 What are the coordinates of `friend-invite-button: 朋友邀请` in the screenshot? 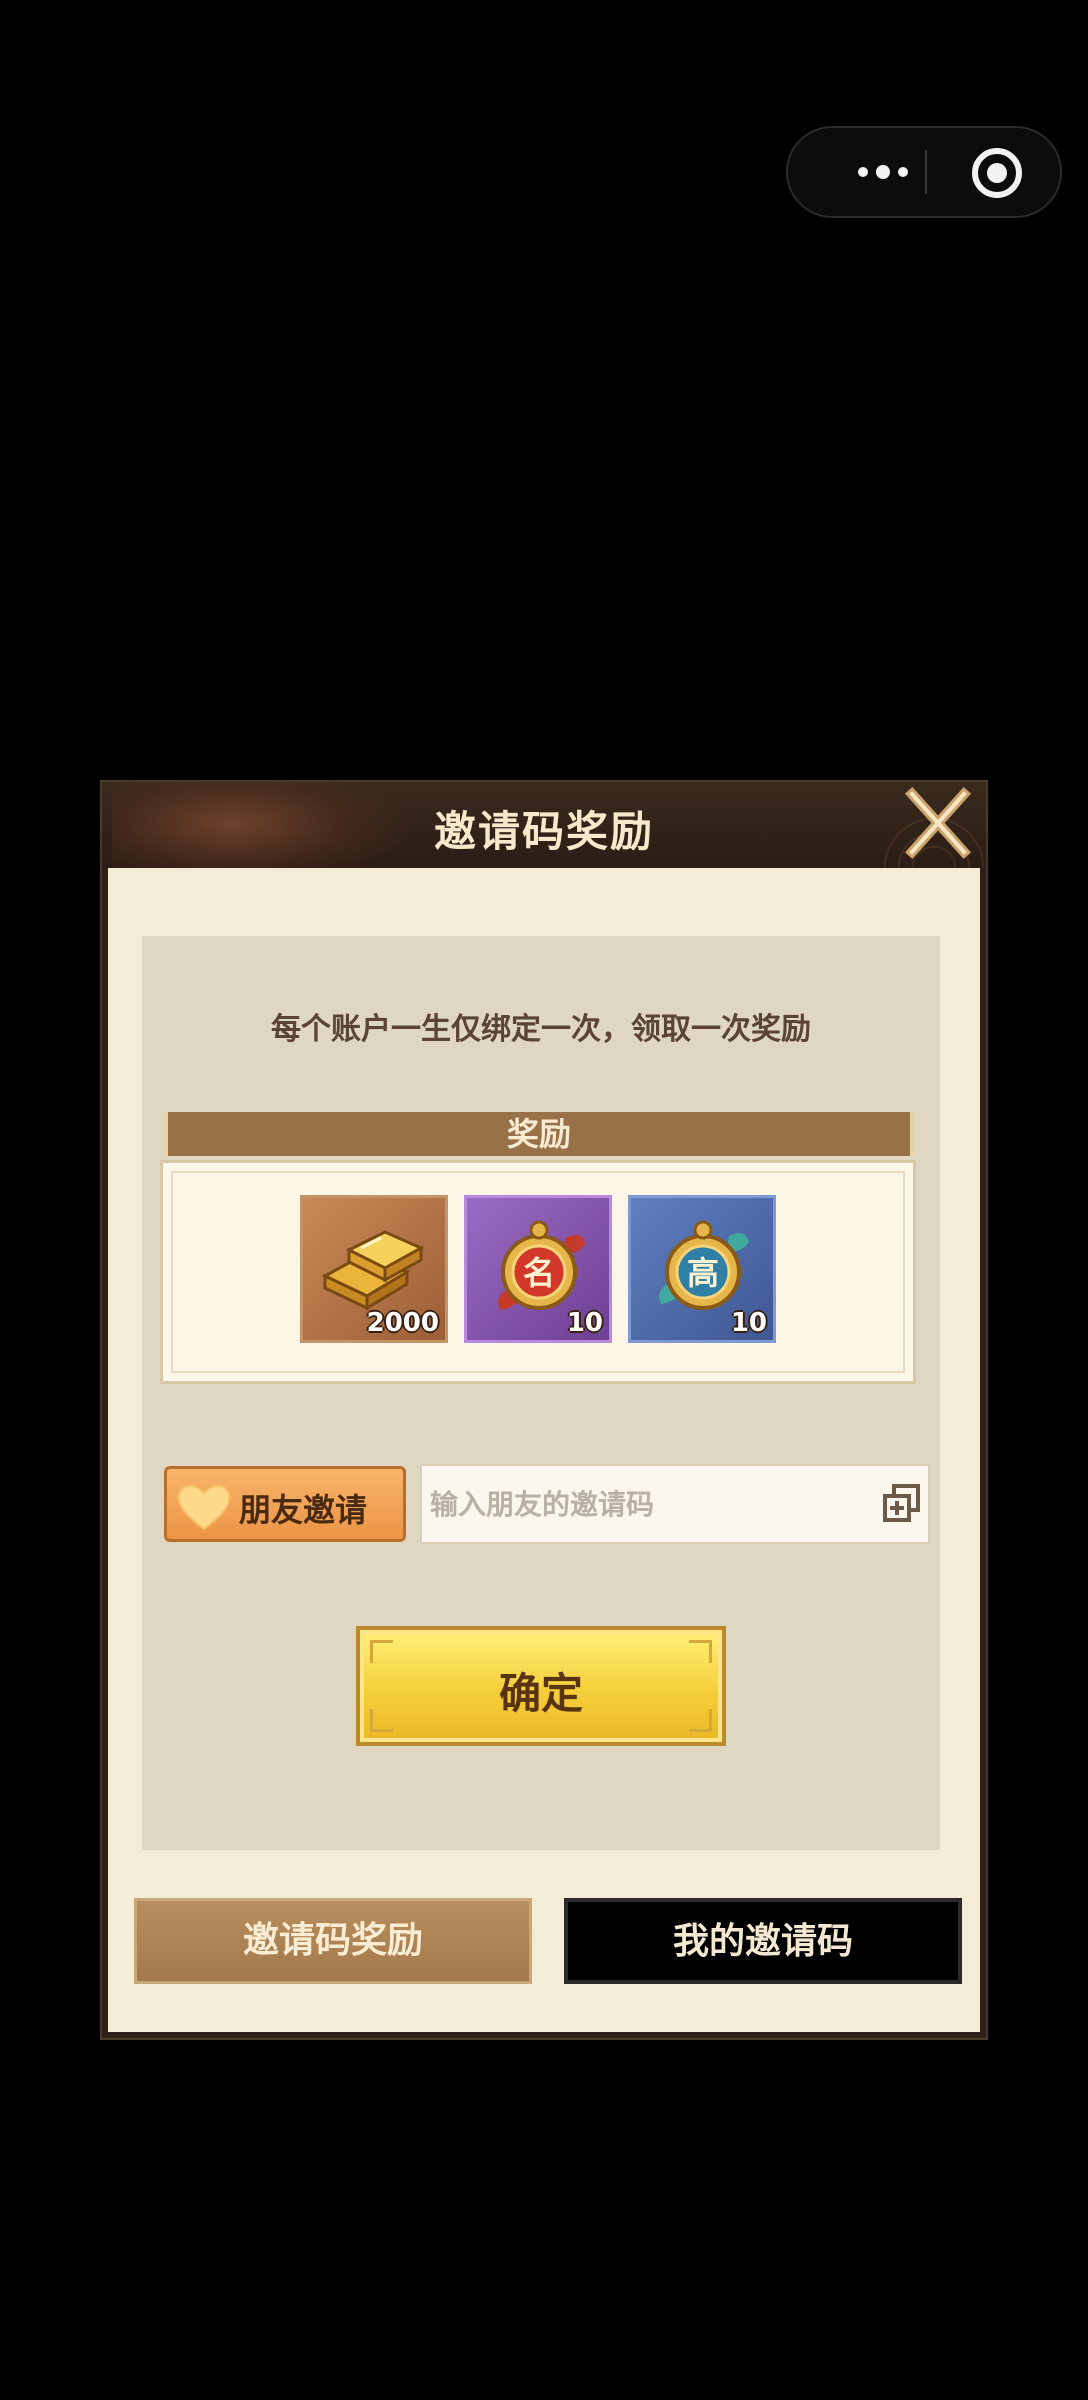 It's located at (285, 1504).